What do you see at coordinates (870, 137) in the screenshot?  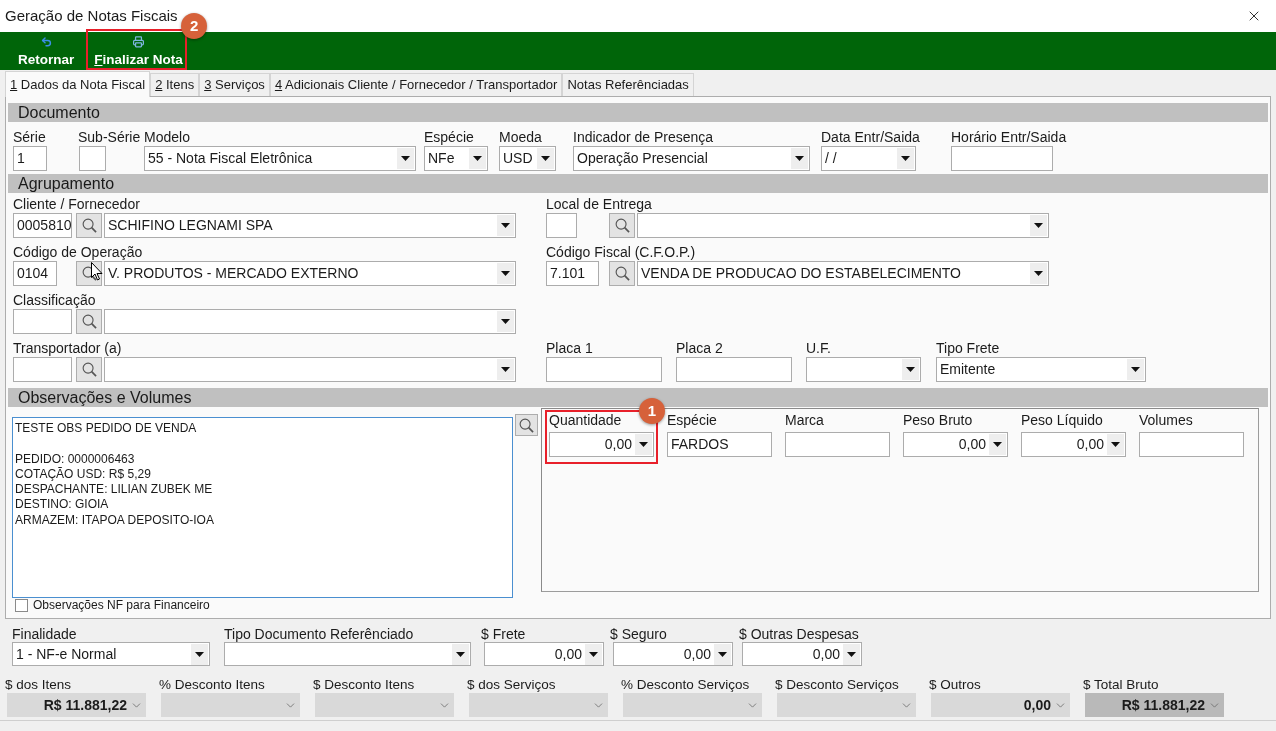 I see `field-label: Data Entr/Saida` at bounding box center [870, 137].